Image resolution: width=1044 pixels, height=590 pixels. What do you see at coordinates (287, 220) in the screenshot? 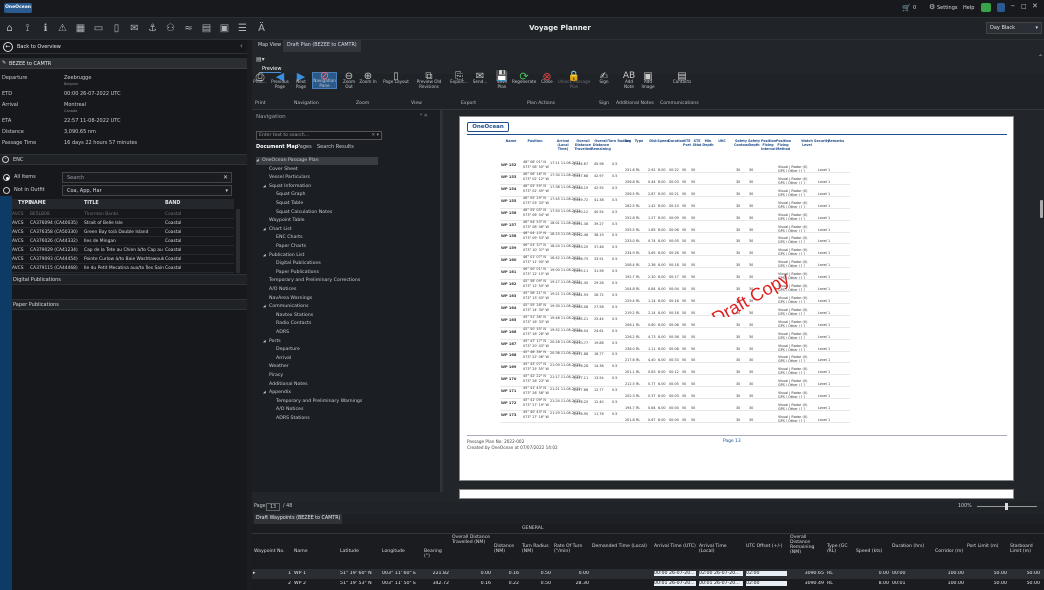
I see `nav-tree-item: Waypoint Table` at bounding box center [287, 220].